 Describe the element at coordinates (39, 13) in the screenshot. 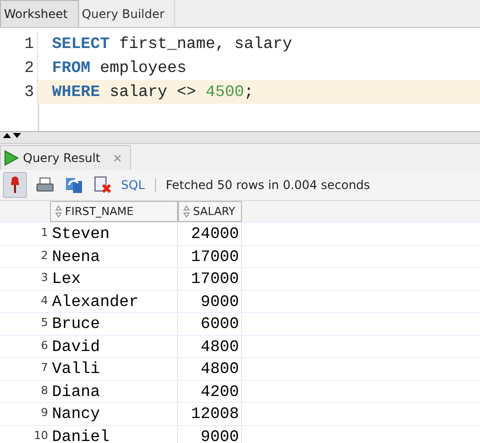

I see `editor-tab: Worksheet` at that location.